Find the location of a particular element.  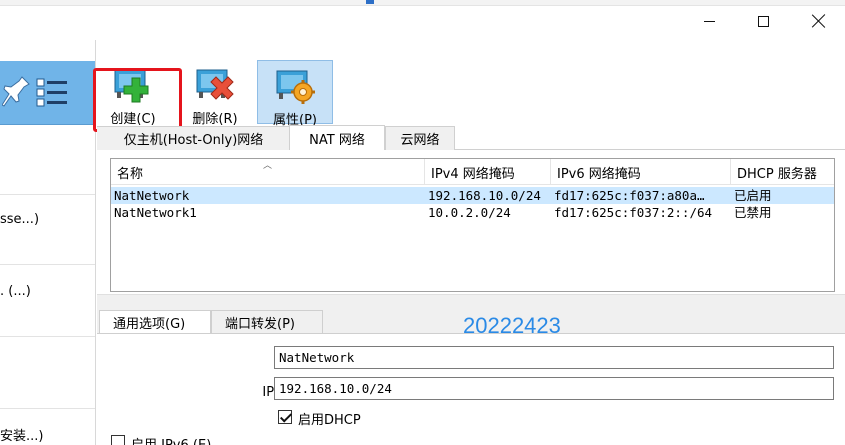

sidebar-item: . (...) is located at coordinates (15, 291).